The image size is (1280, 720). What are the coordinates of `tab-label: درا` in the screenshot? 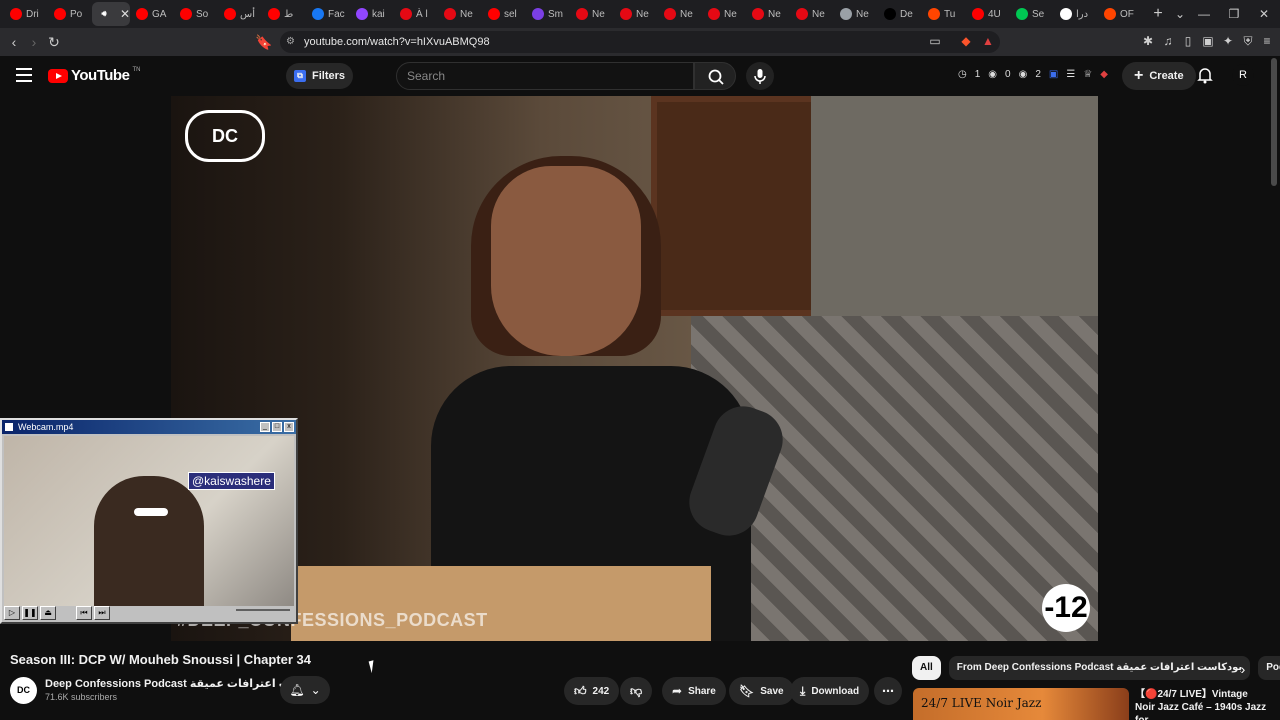 It's located at (1082, 14).